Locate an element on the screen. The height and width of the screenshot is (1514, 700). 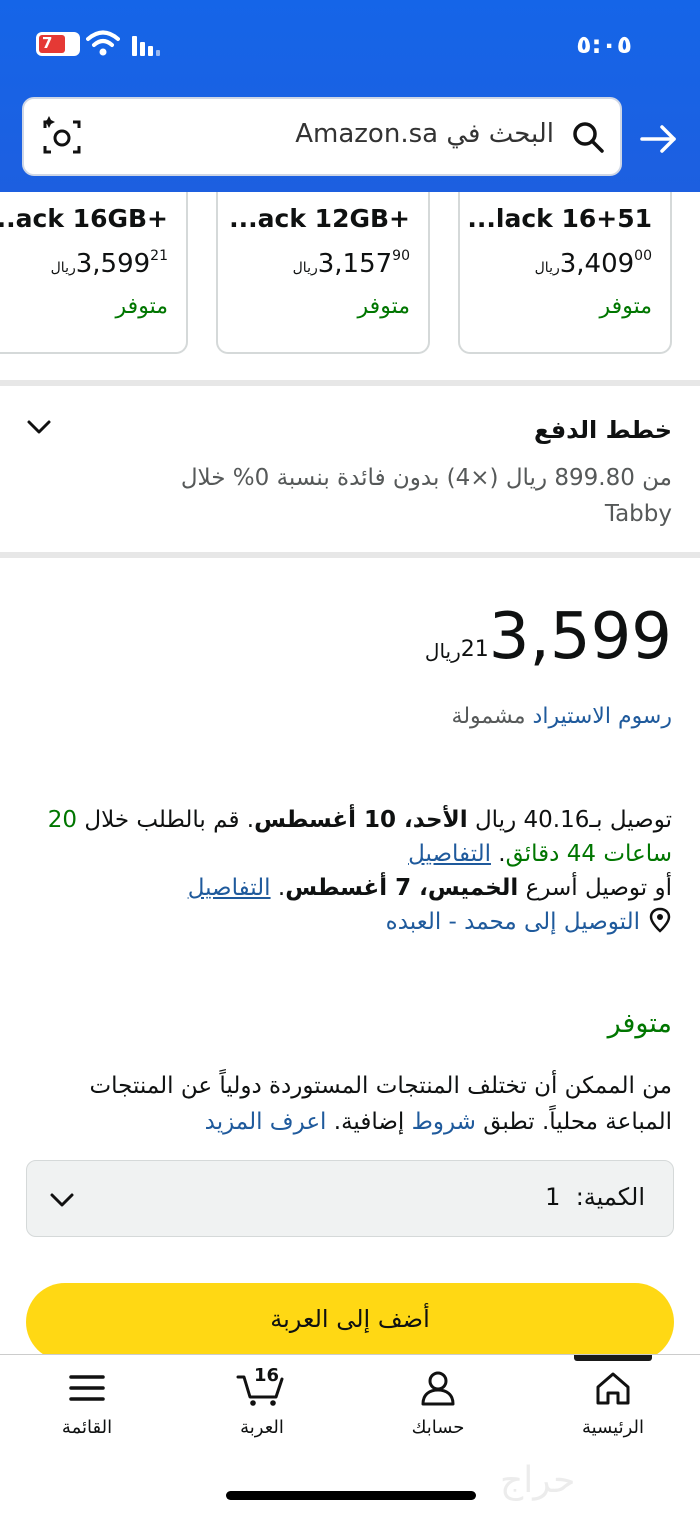
product-price: 213,599 ريال is located at coordinates (548, 637).